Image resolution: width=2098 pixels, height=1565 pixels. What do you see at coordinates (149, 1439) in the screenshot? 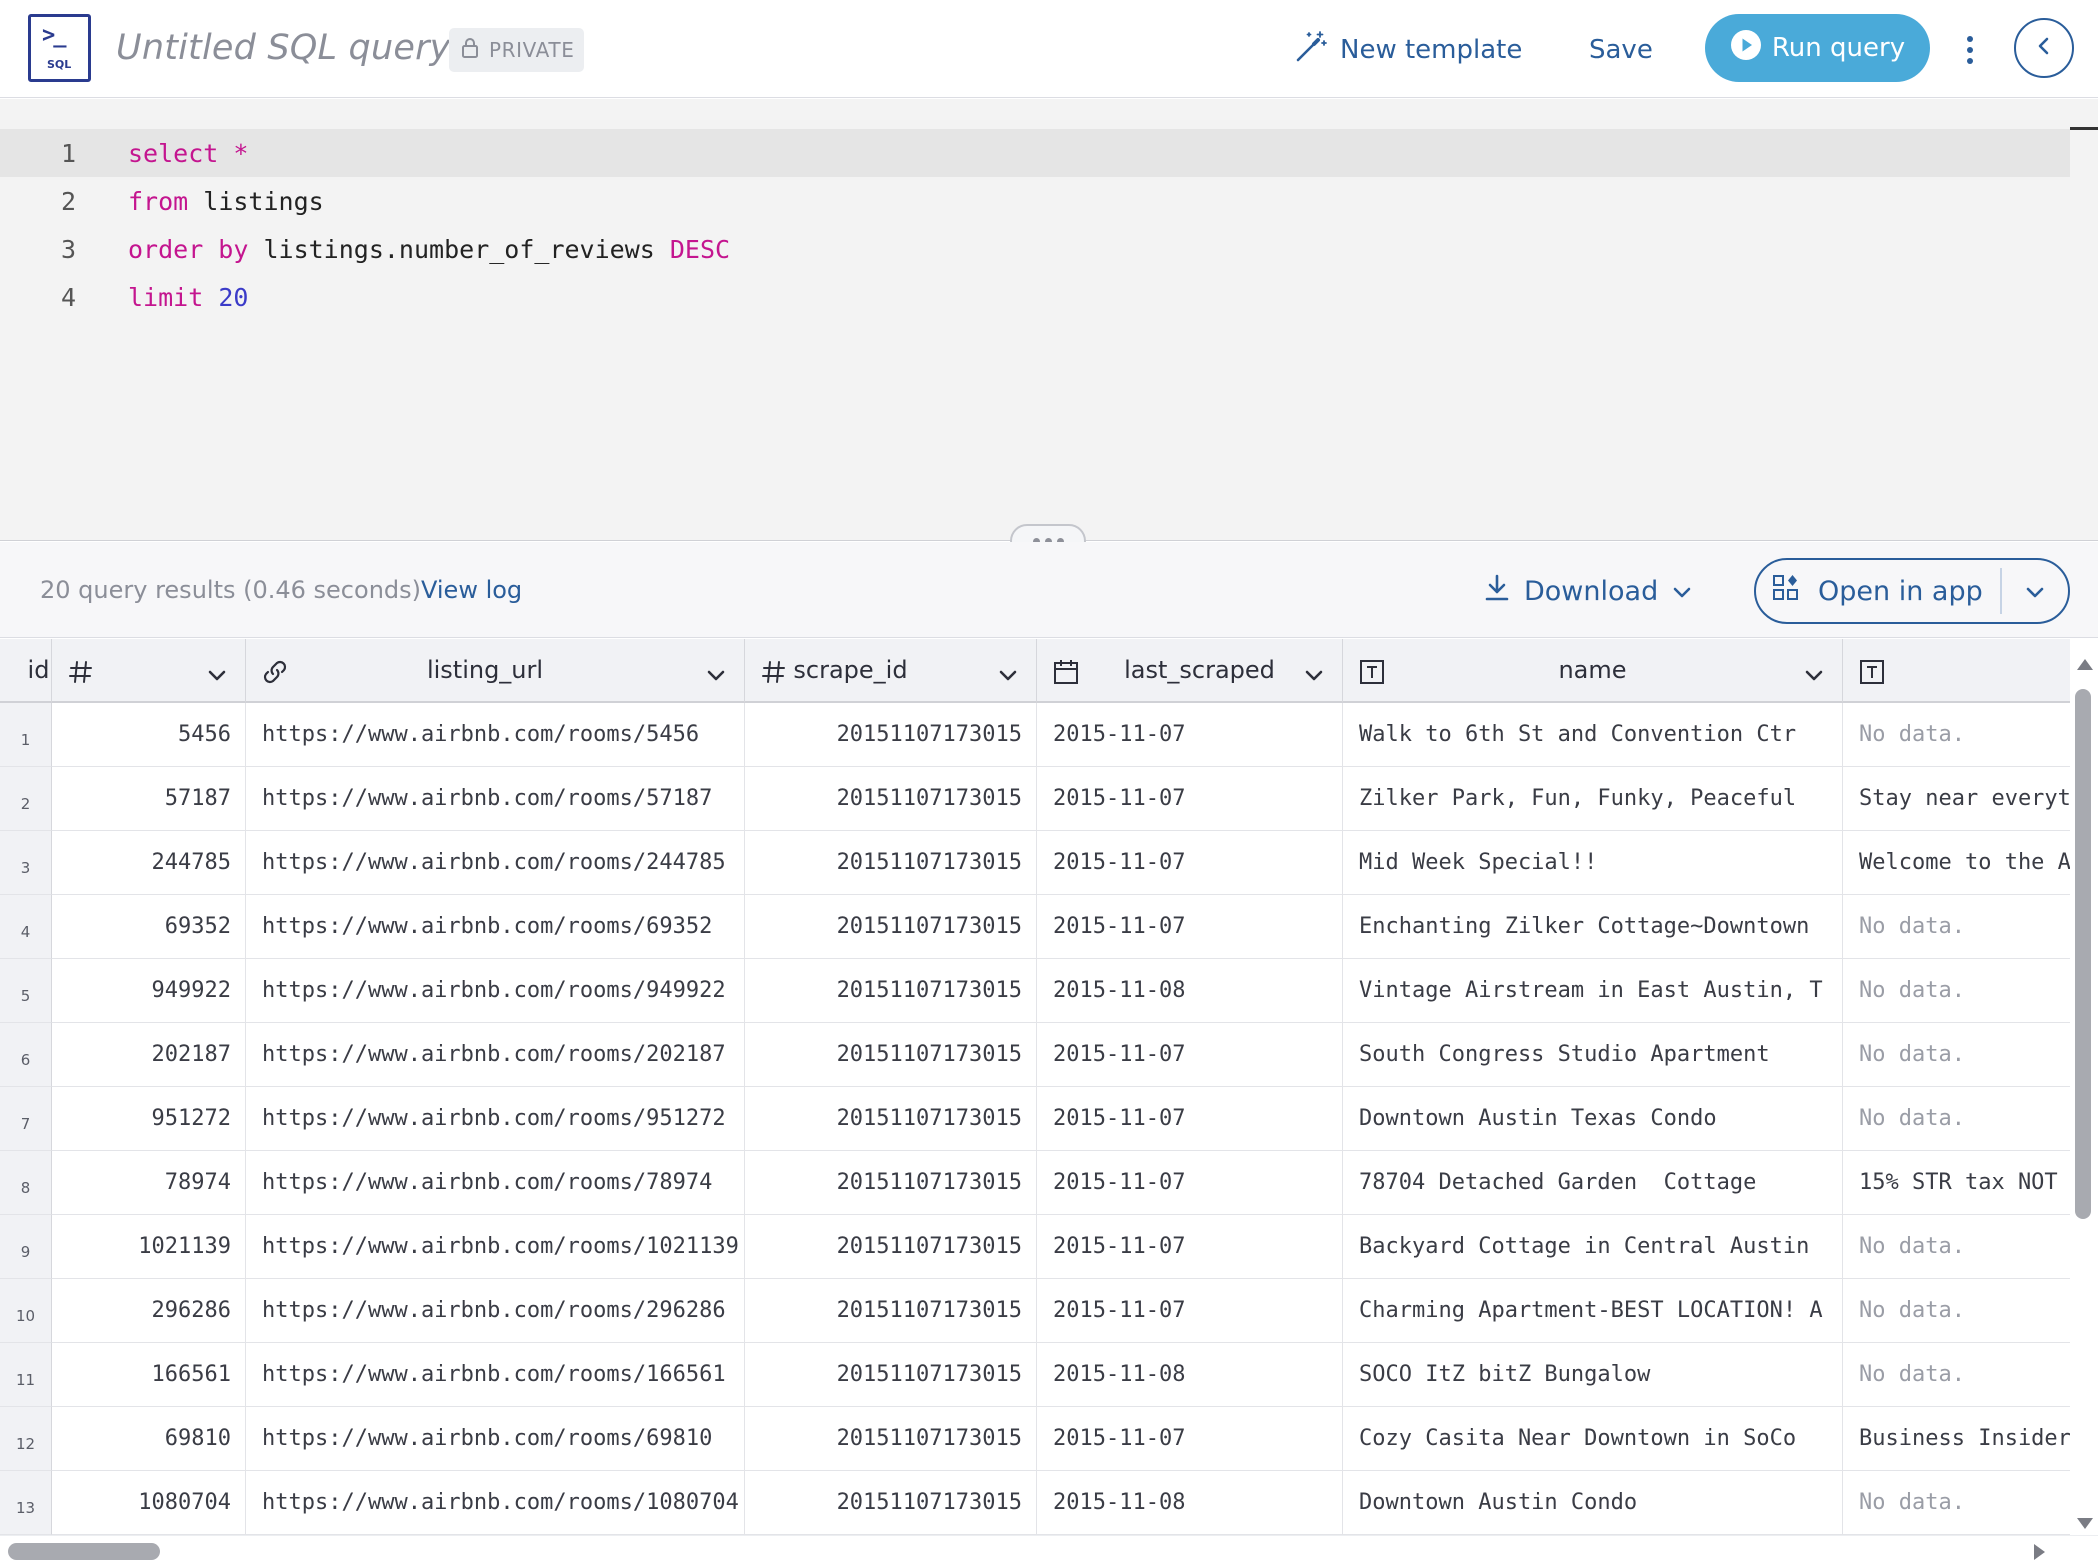
I see `table-cell-id: 69810` at bounding box center [149, 1439].